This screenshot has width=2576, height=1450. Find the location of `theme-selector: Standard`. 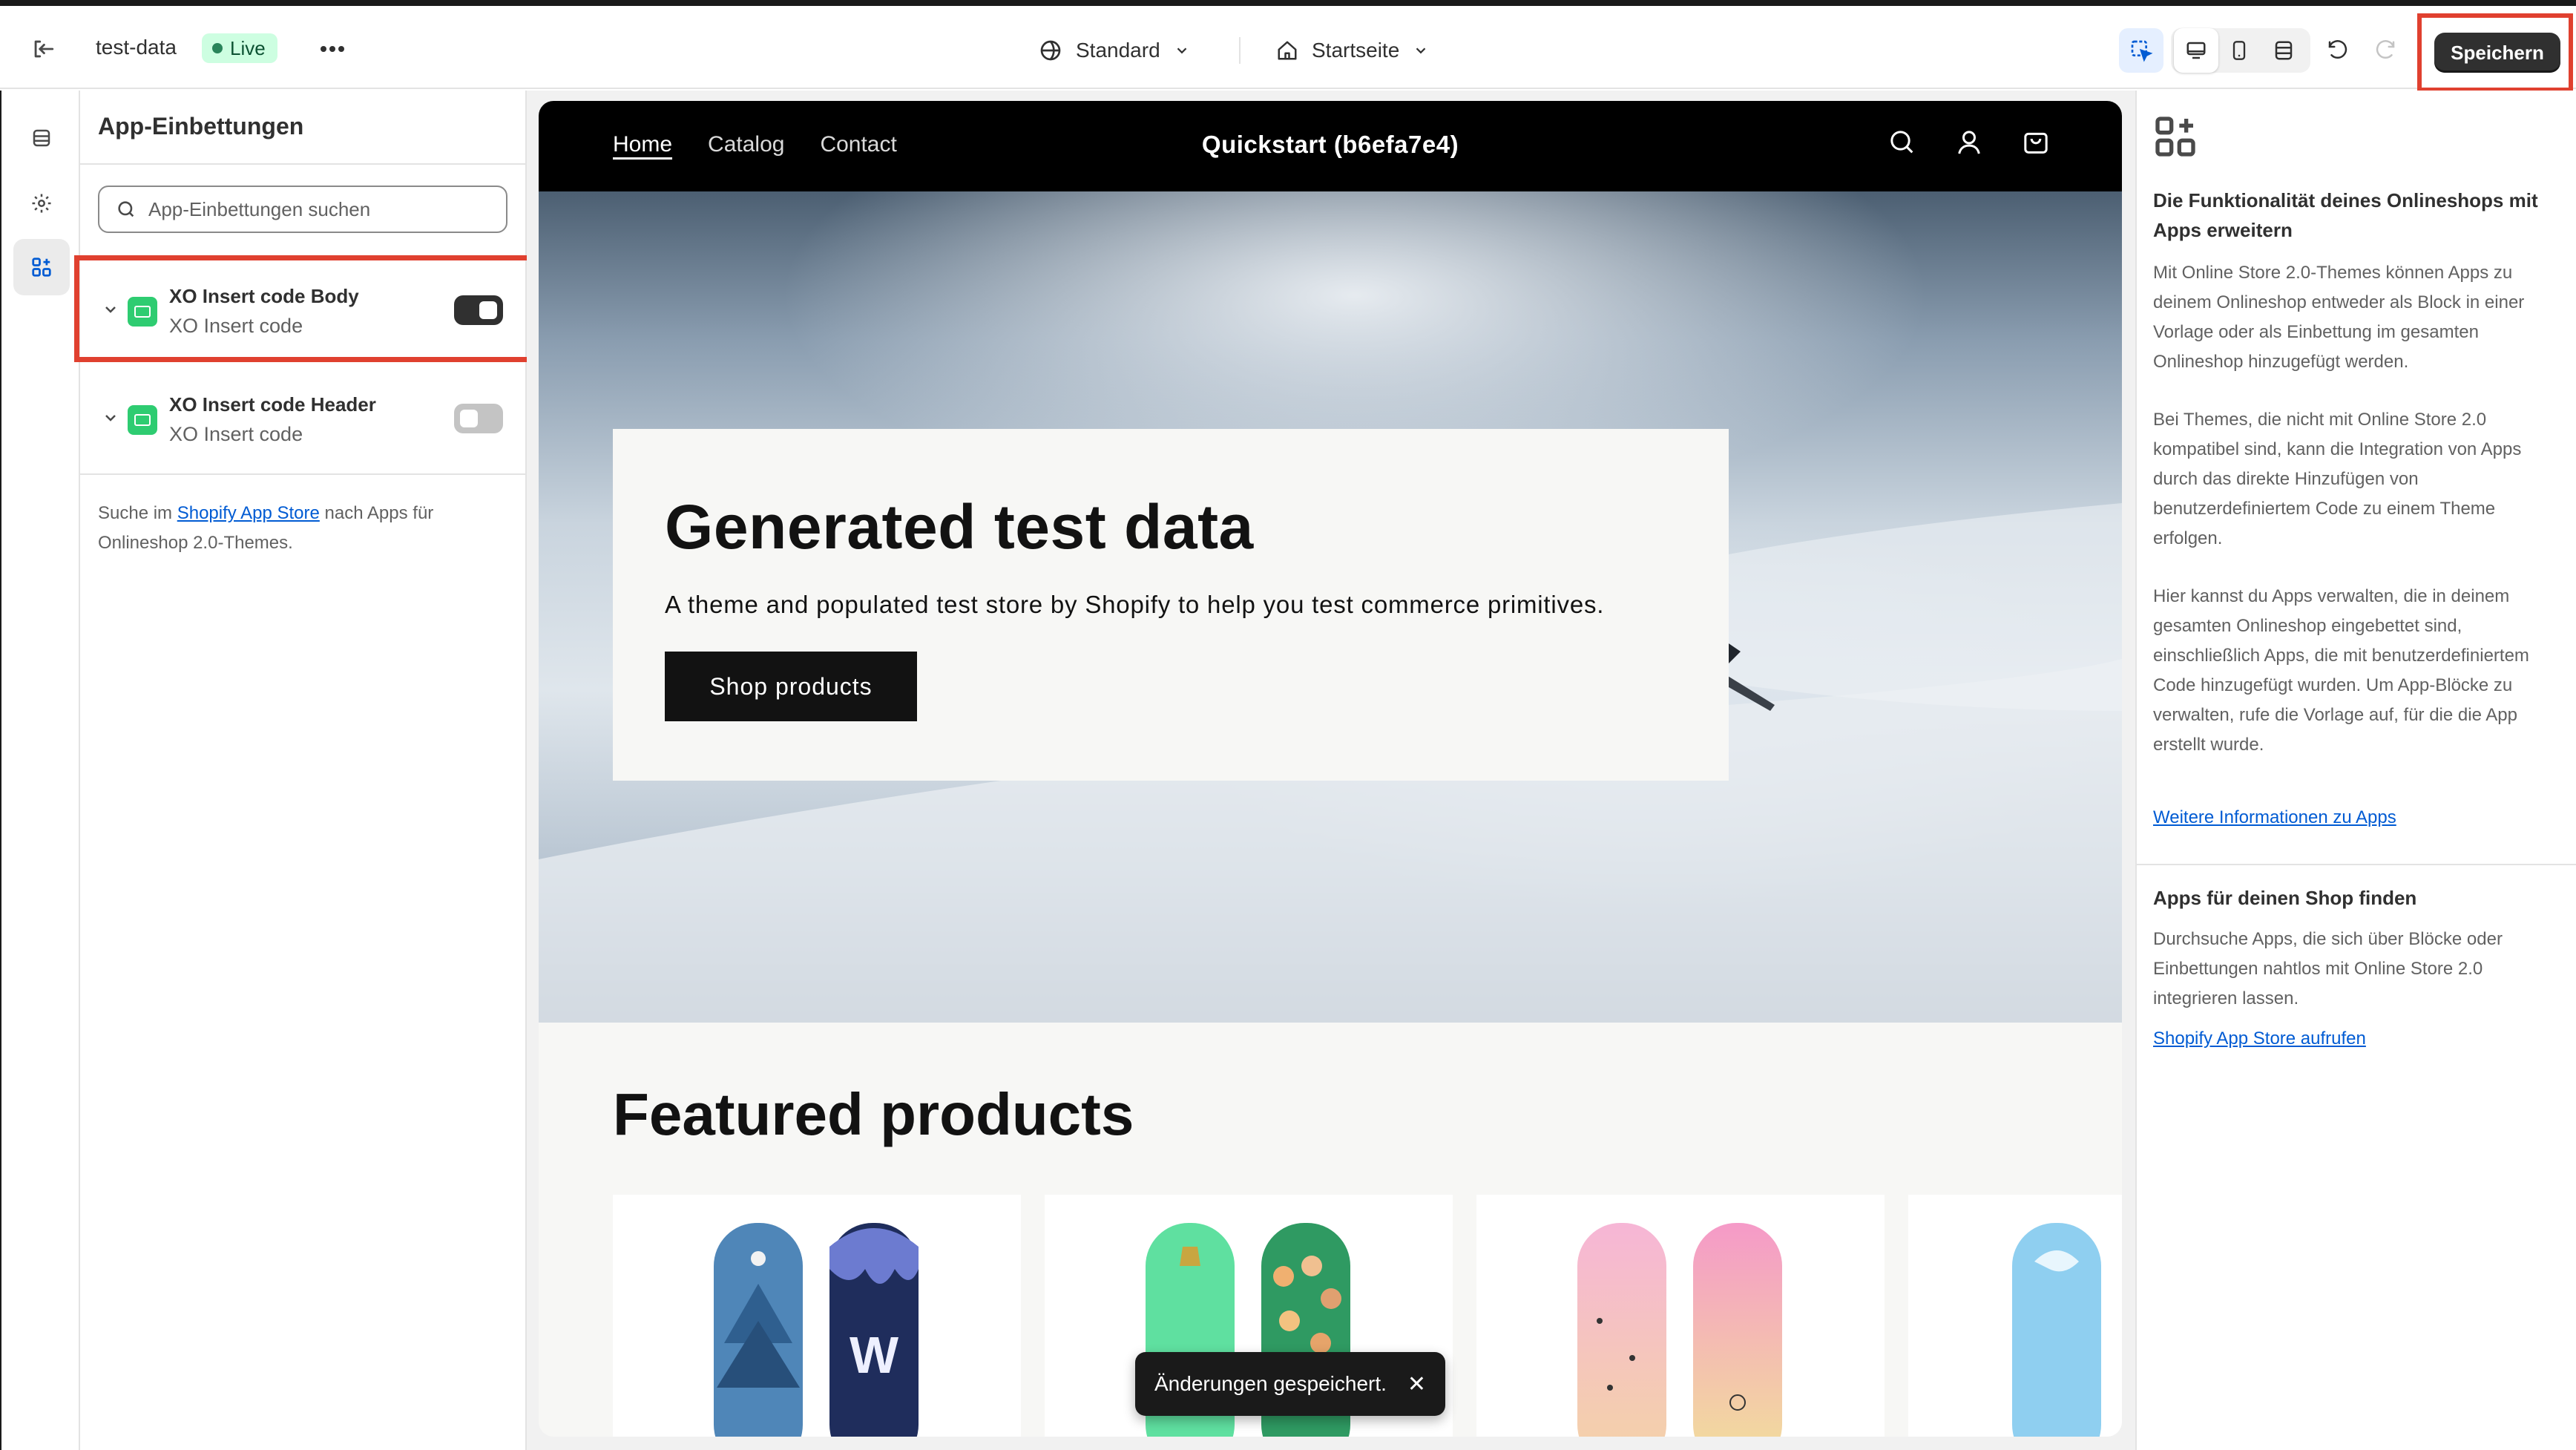

theme-selector: Standard is located at coordinates (1114, 50).